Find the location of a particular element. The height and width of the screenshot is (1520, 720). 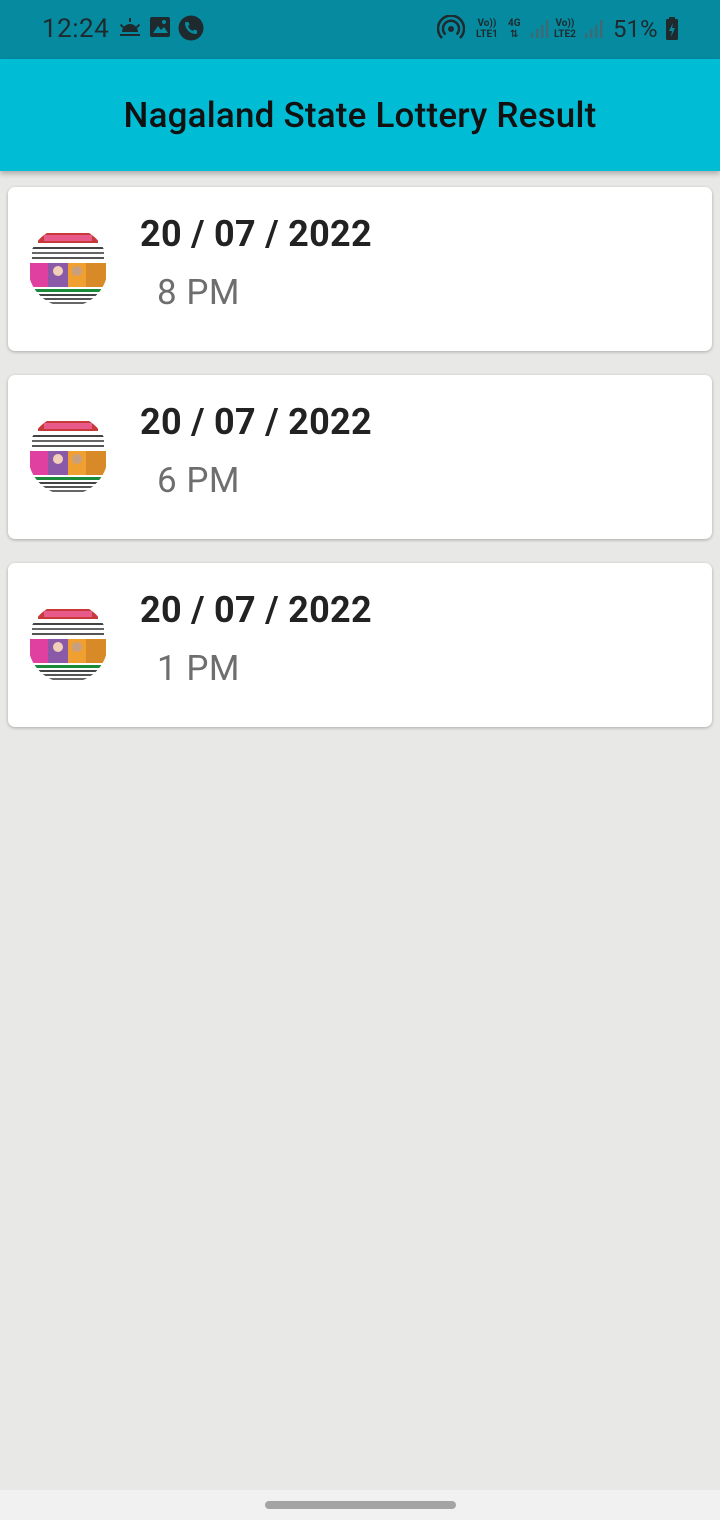

hotspot-icon is located at coordinates (451, 30).